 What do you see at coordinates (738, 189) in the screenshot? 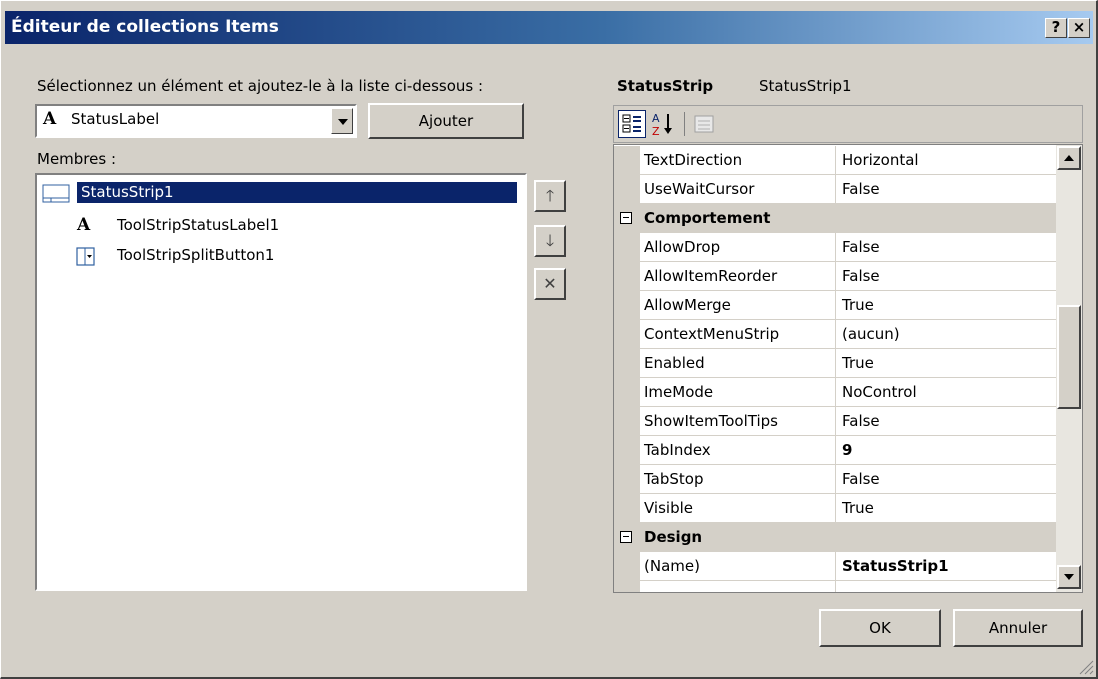
I see `property-name: UseWaitCursor` at bounding box center [738, 189].